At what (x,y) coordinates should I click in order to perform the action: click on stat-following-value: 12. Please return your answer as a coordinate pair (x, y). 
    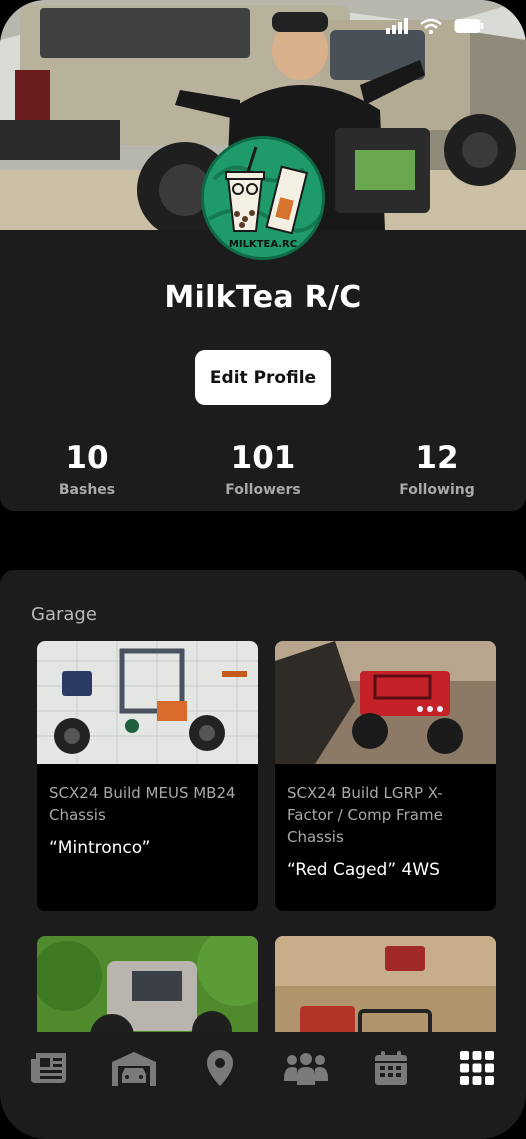
    Looking at the image, I should click on (437, 458).